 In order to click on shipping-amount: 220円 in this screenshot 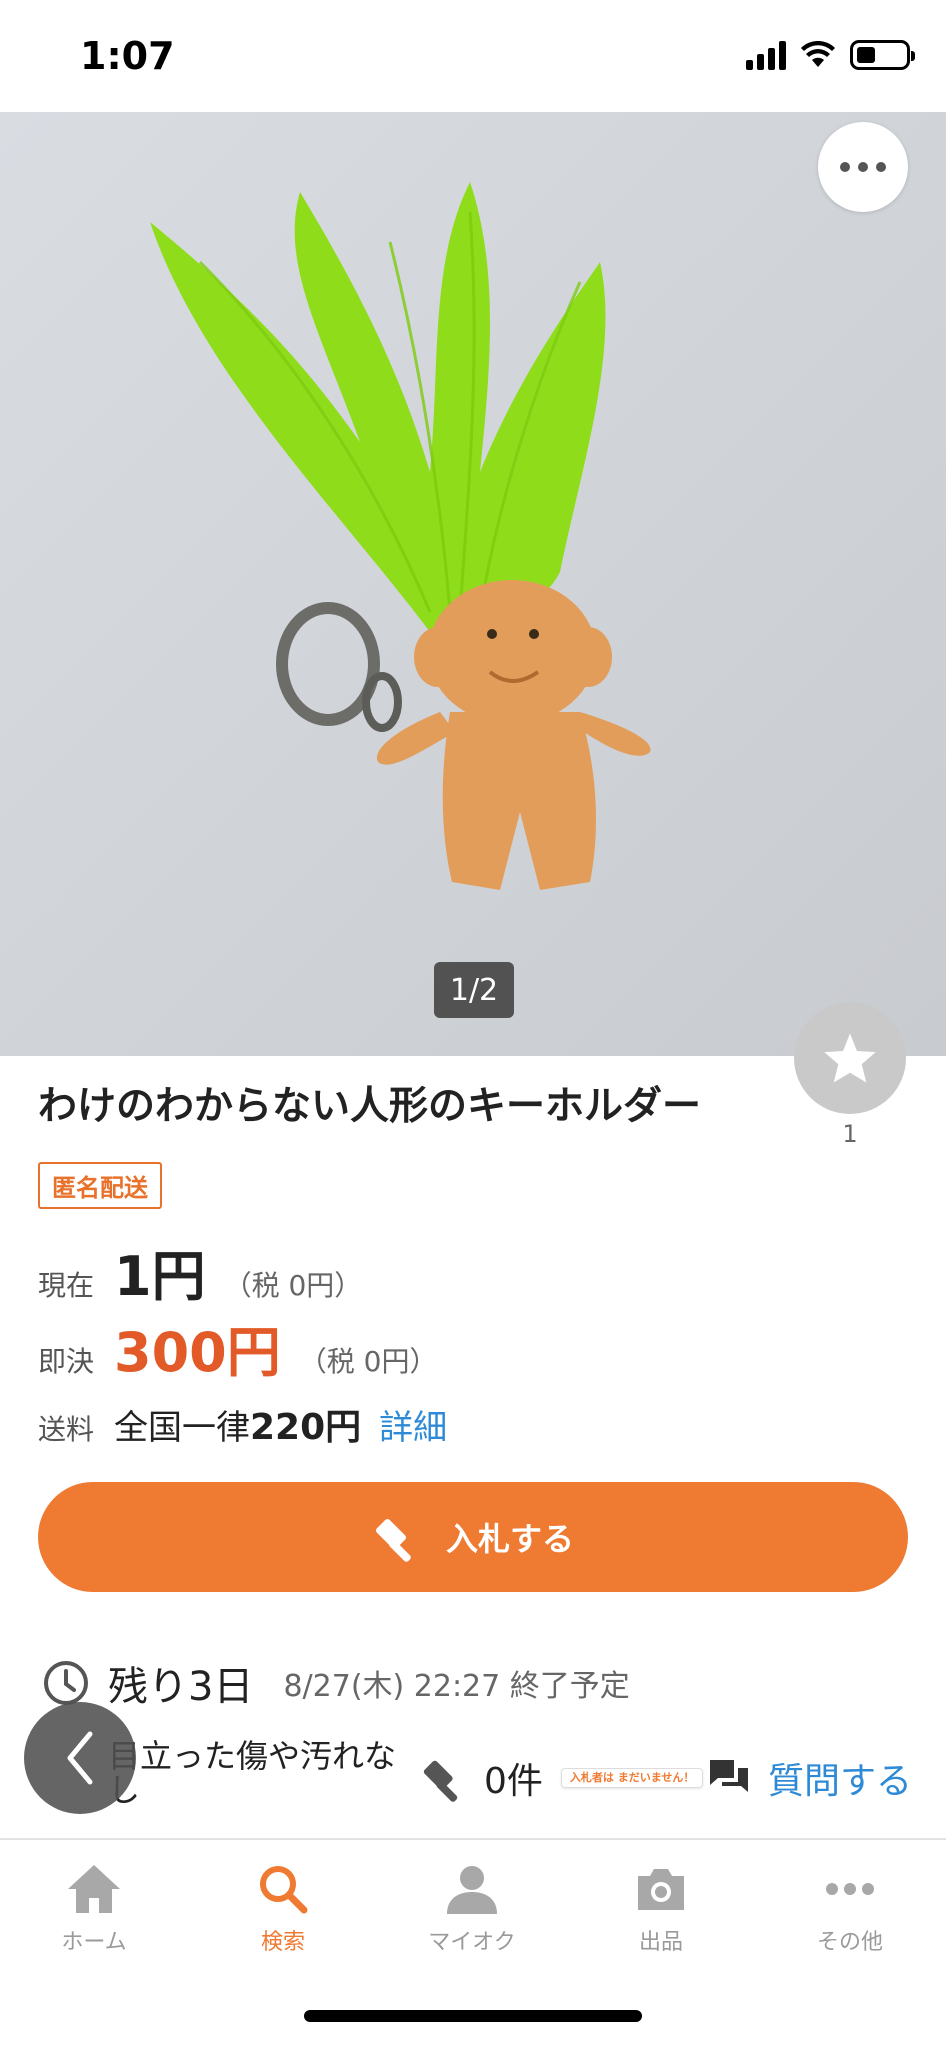, I will do `click(306, 1427)`.